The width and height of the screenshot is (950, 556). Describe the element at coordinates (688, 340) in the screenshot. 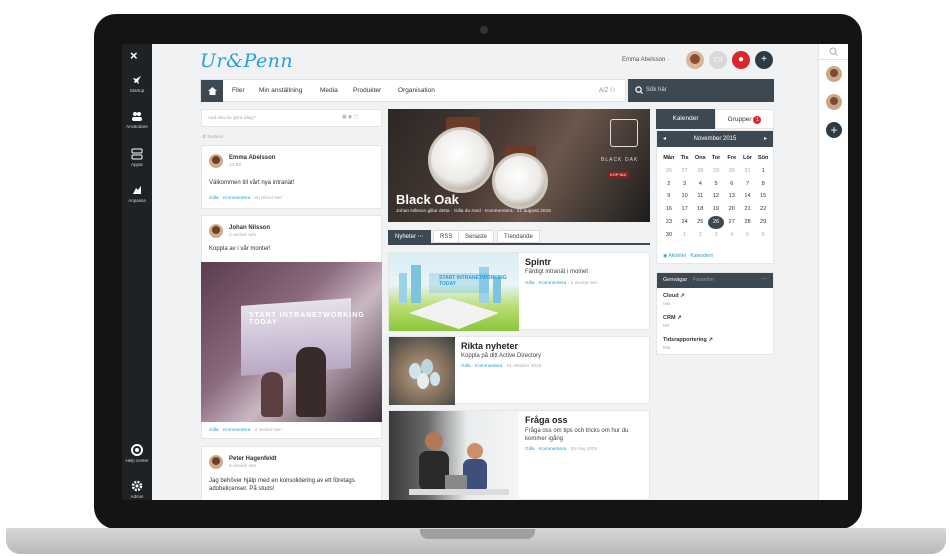

I see `shortcut-link: Tidsrapportering ↗` at that location.